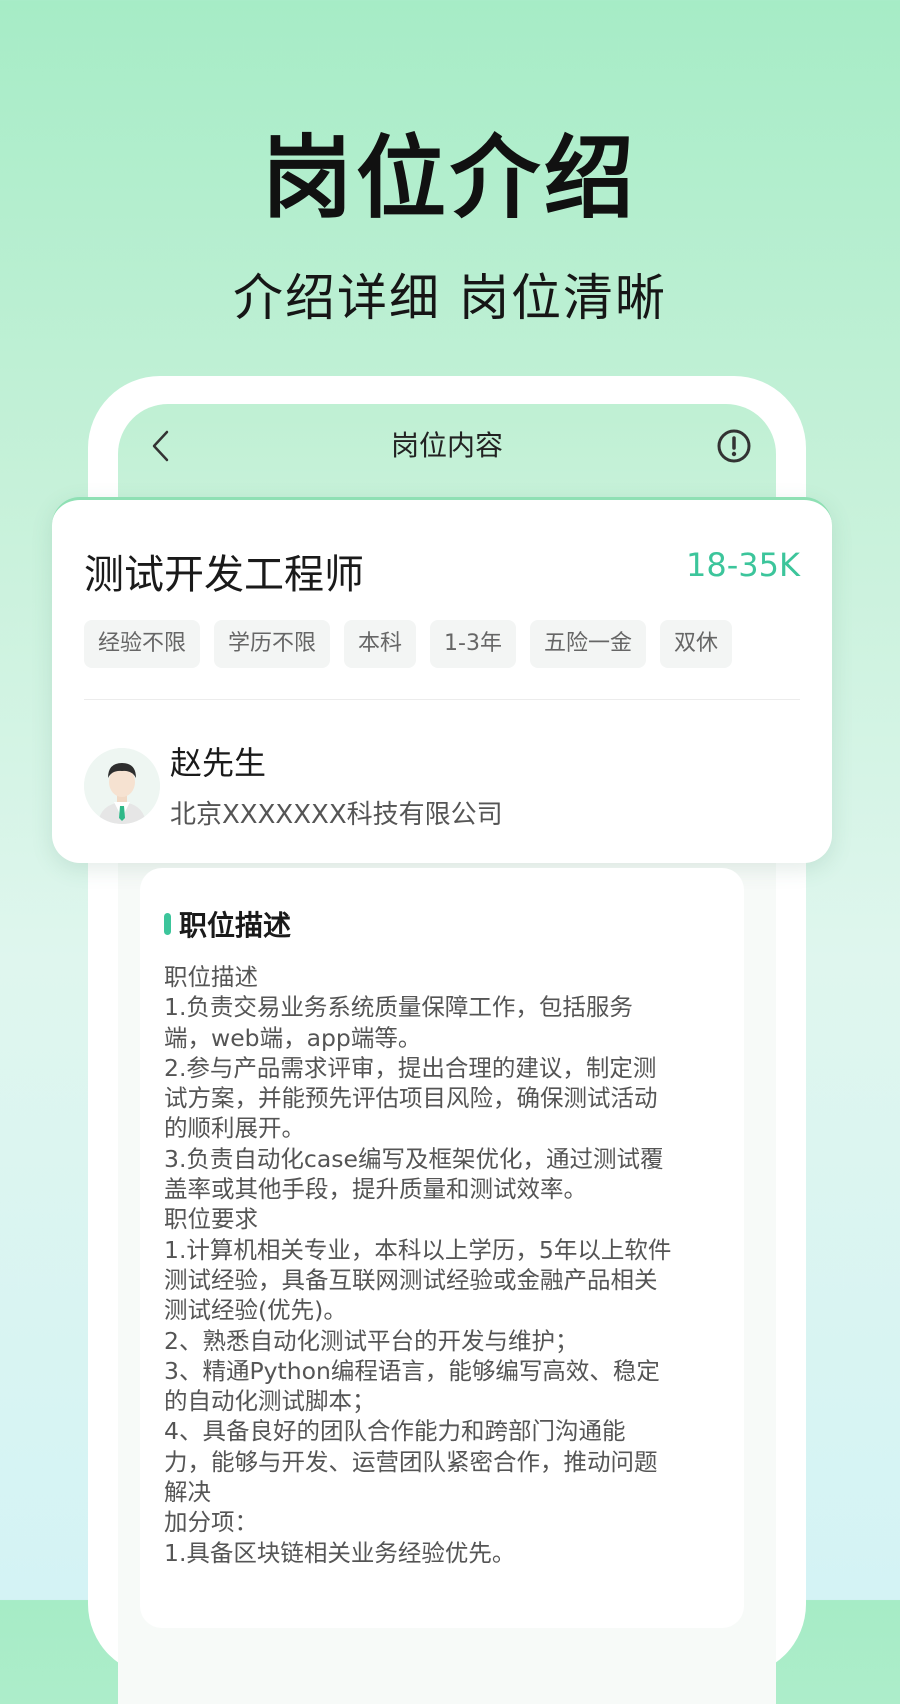 This screenshot has width=900, height=1704. I want to click on job-title: 测试开发工程师, so click(224, 575).